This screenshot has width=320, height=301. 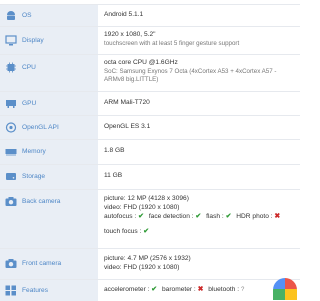 I want to click on feature-hdr-photo: HDR photo : ✖, so click(x=258, y=216).